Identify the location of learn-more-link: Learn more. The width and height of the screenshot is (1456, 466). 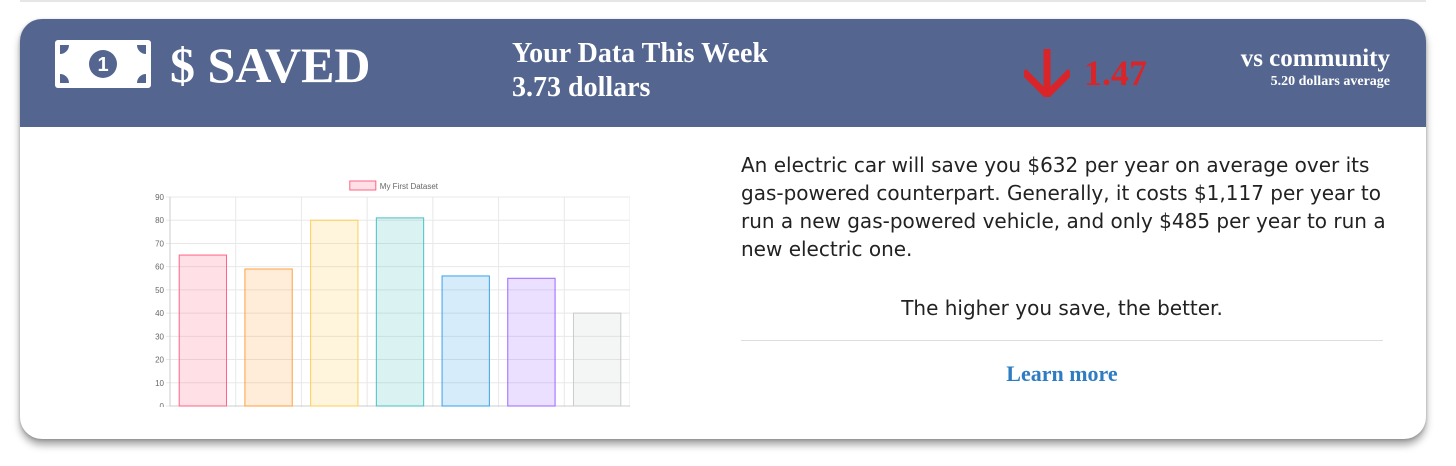
(1062, 374).